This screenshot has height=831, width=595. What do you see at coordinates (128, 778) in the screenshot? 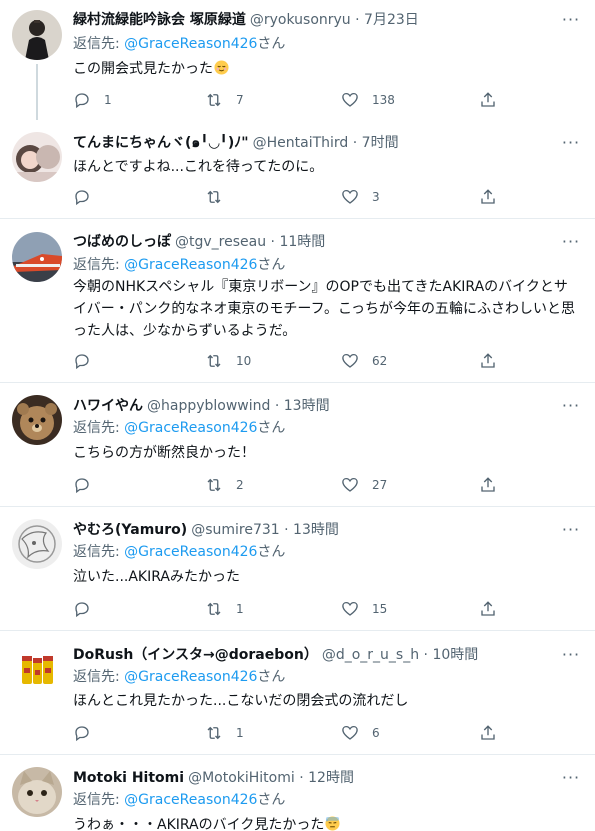
I see `display-name: Motoki Hitomi` at bounding box center [128, 778].